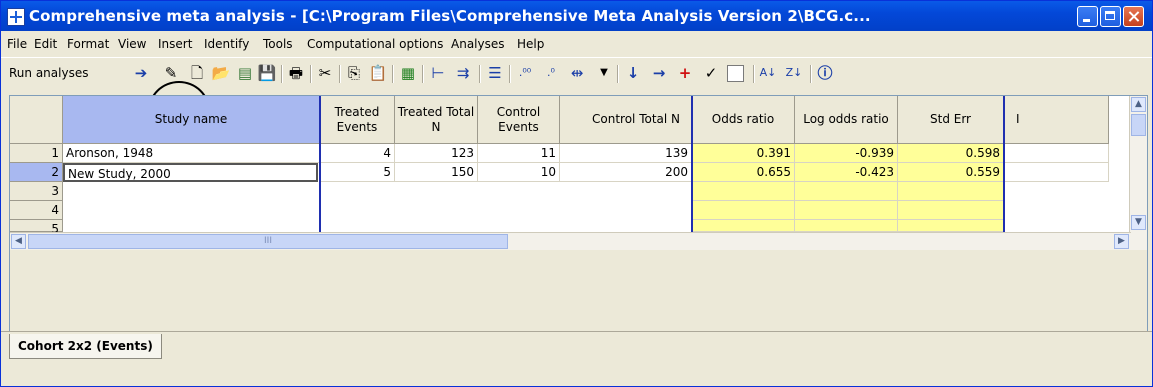  I want to click on column-header-study-name: Study name, so click(191, 120).